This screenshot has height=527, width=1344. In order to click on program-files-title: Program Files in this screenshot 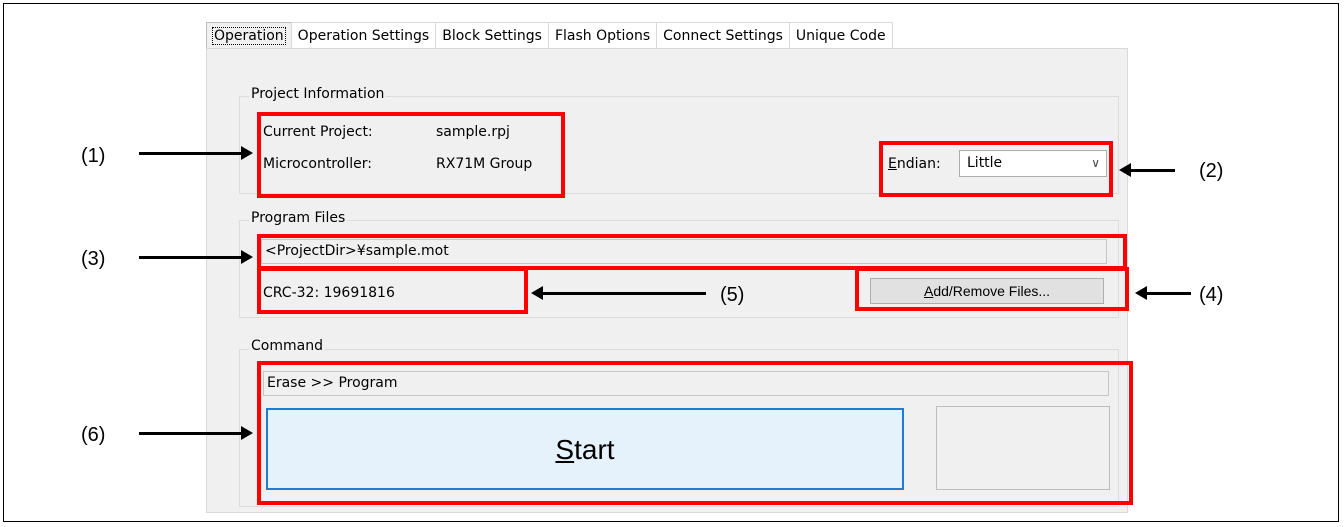, I will do `click(298, 218)`.